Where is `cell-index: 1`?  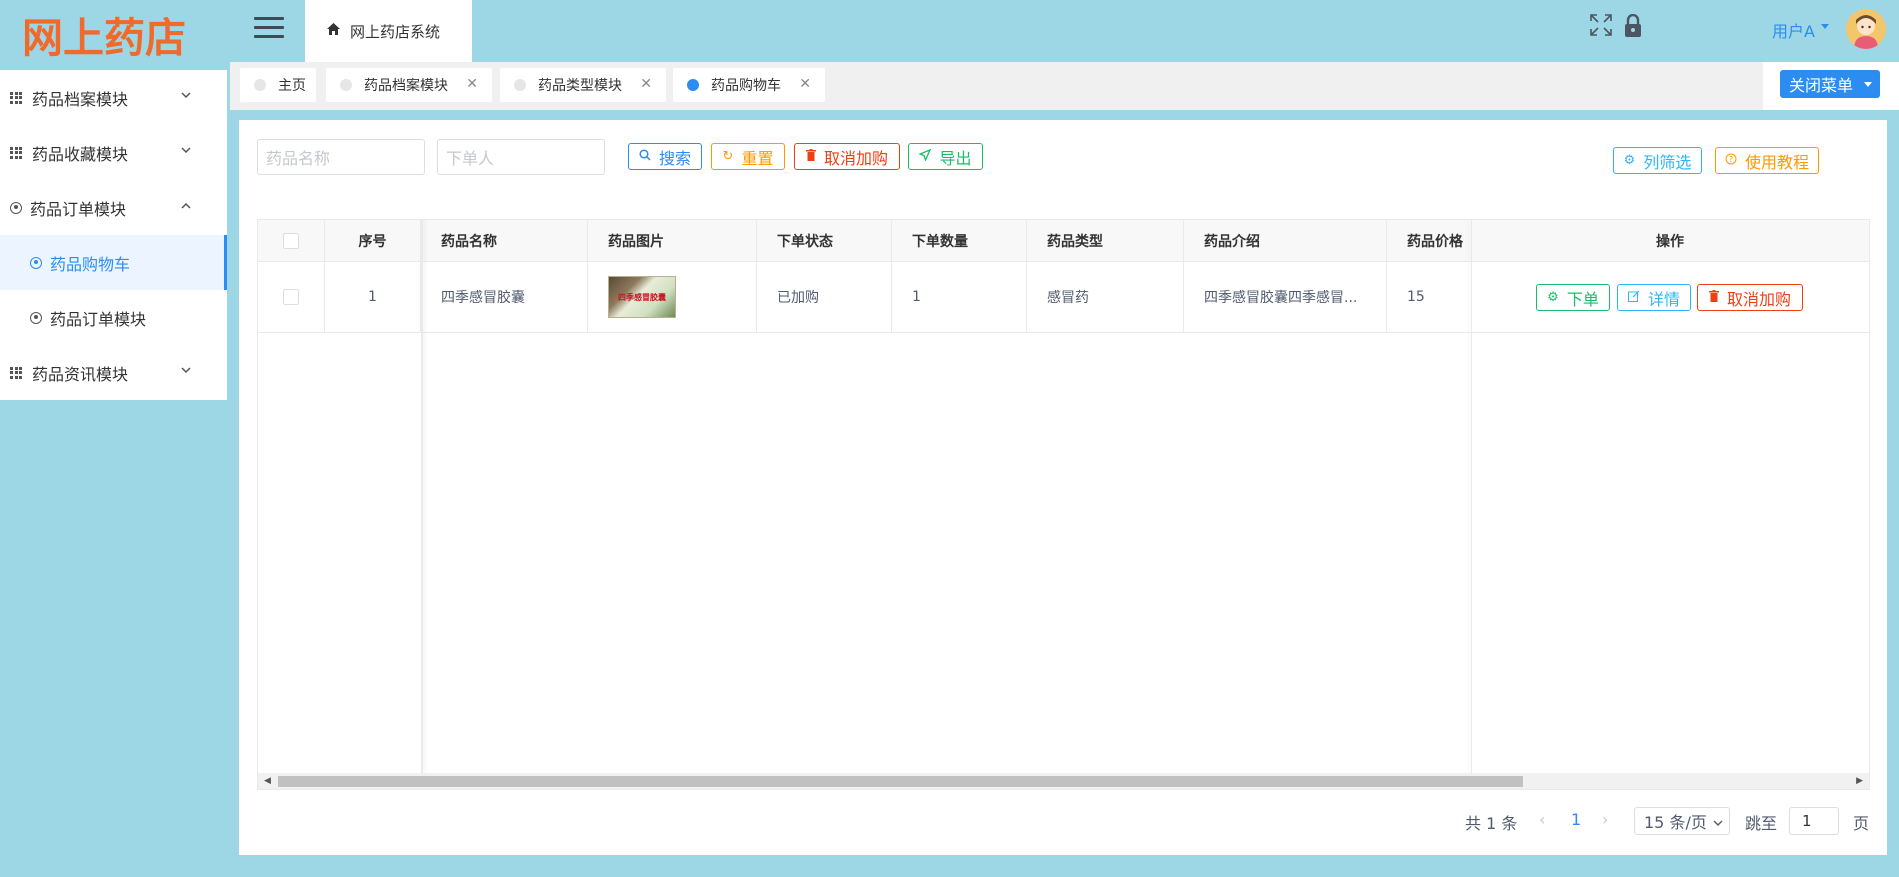
cell-index: 1 is located at coordinates (373, 297).